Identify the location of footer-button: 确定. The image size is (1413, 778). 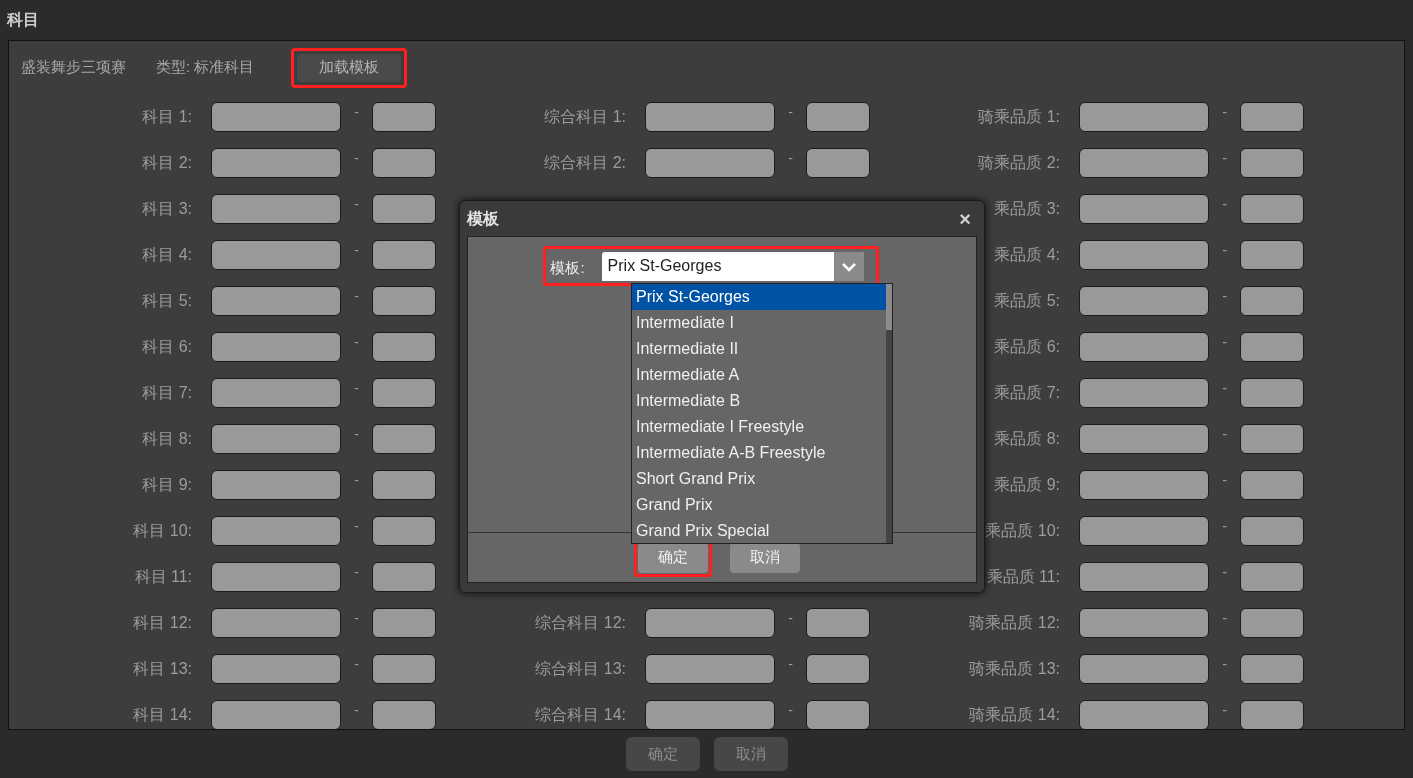
(662, 754).